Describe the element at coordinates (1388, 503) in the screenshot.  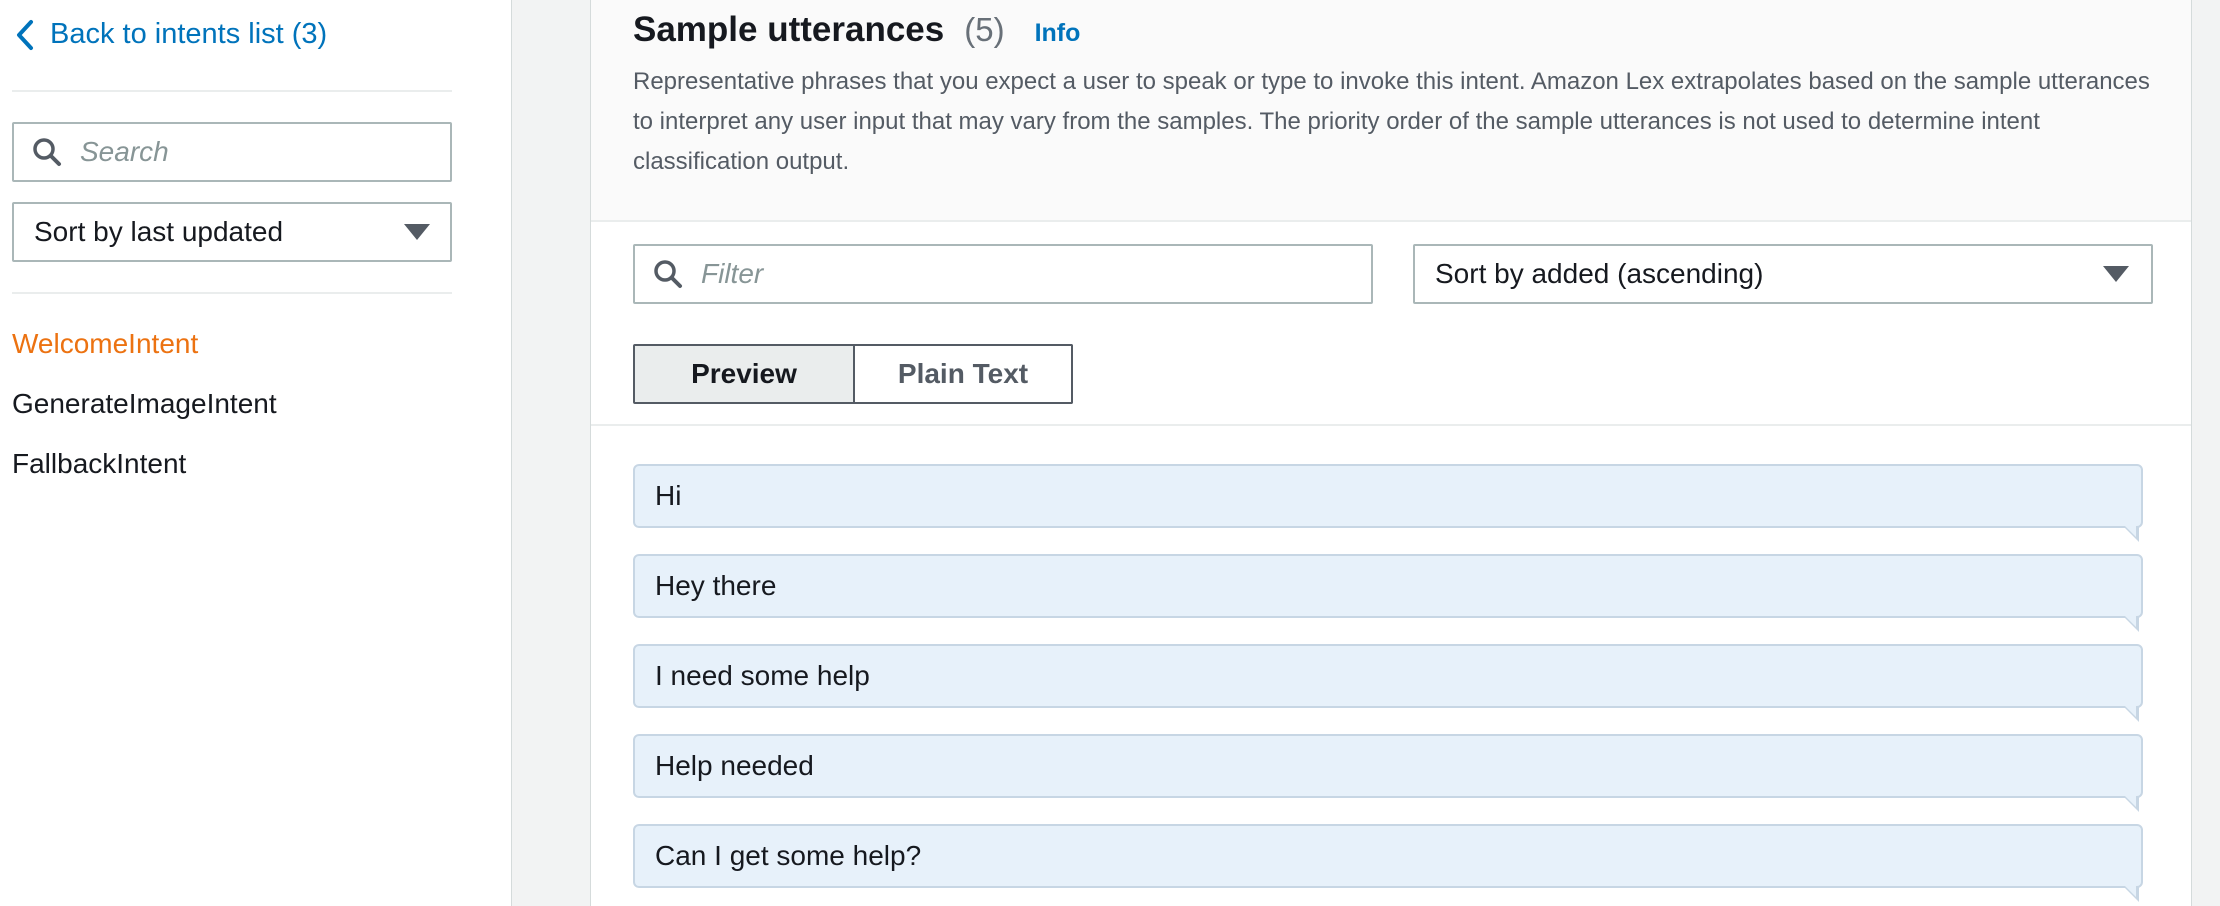
I see `utterance-item: Hi` at that location.